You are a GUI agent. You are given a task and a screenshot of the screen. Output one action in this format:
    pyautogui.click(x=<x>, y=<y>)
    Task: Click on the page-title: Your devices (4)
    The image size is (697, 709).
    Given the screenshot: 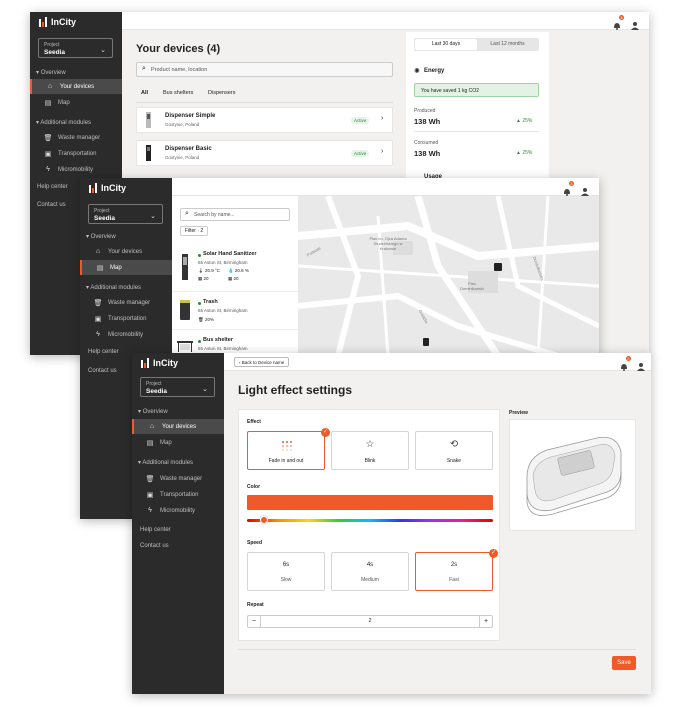 What is the action you would take?
    pyautogui.click(x=178, y=49)
    